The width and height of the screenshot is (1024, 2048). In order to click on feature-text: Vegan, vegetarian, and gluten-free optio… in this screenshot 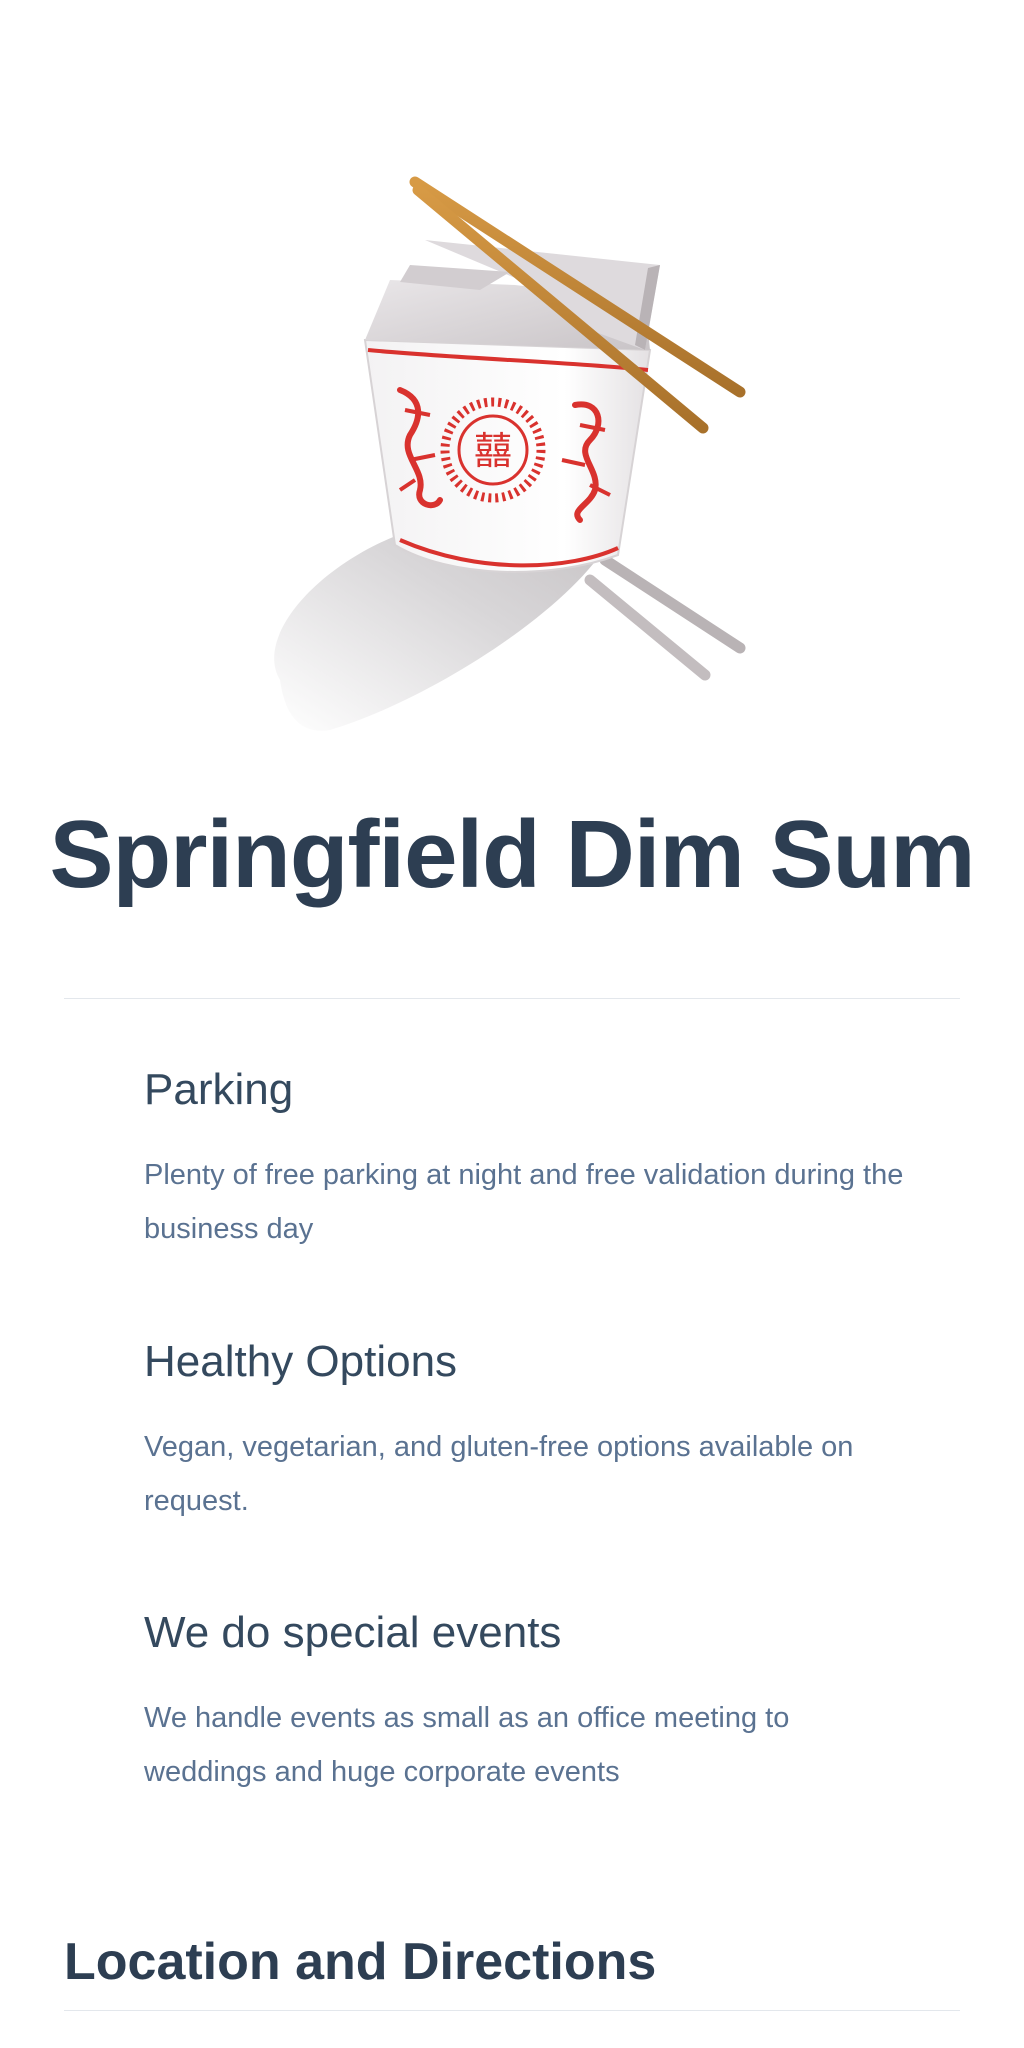, I will do `click(499, 1474)`.